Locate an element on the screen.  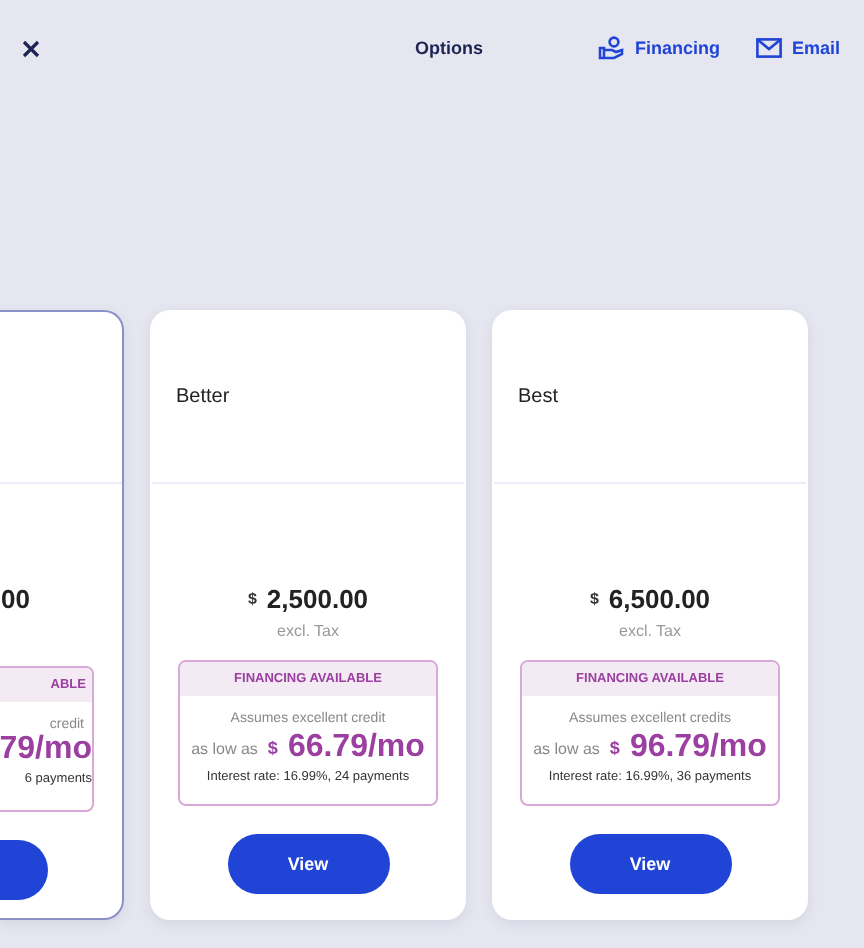
price: 6,500.00 is located at coordinates (659, 599).